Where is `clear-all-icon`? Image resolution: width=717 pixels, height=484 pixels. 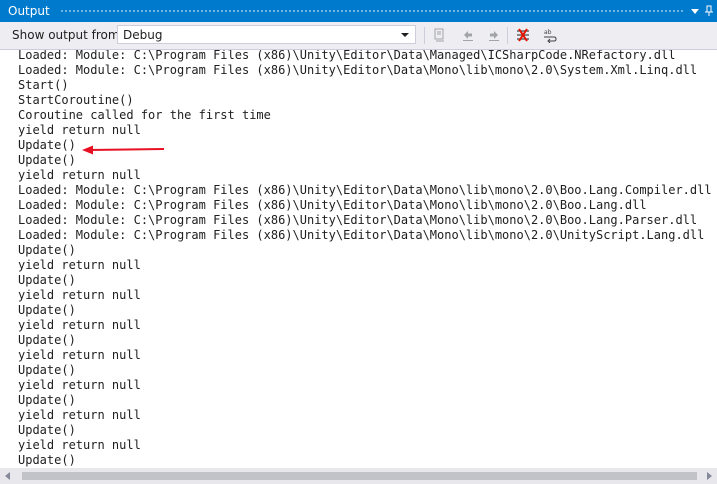 clear-all-icon is located at coordinates (523, 35).